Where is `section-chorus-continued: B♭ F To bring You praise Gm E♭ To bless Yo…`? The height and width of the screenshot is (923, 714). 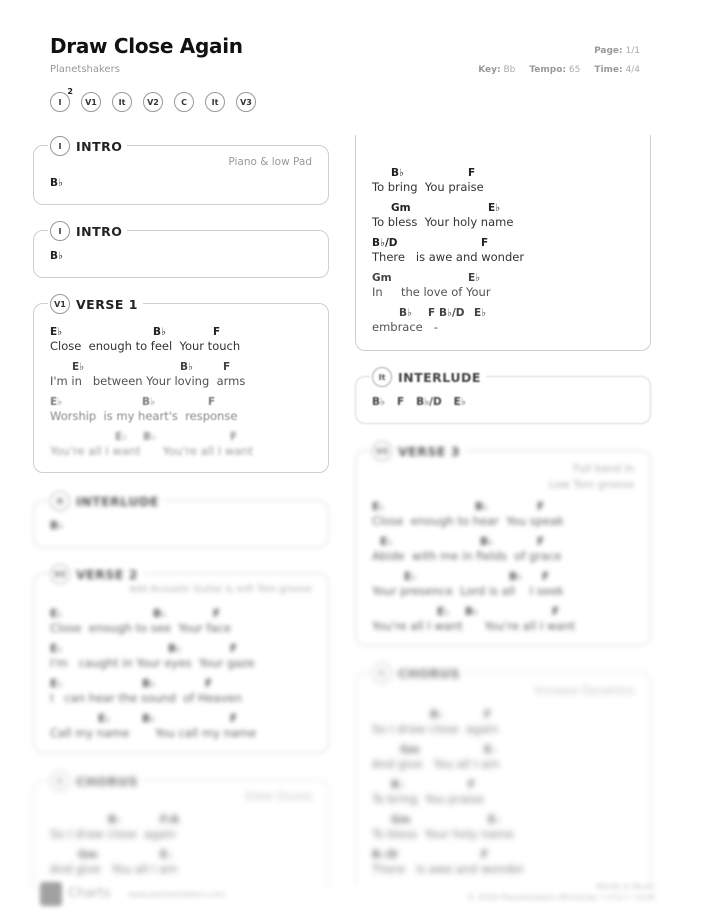 section-chorus-continued: B♭ F To bring You praise Gm E♭ To bless Yo… is located at coordinates (503, 243).